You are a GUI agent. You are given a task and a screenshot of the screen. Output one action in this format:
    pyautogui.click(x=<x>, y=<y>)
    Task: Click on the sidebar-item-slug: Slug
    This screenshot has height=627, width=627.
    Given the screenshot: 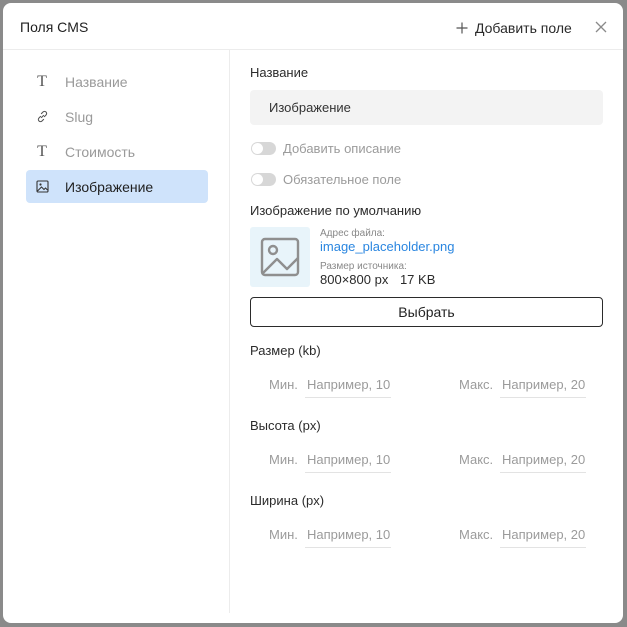 What is the action you would take?
    pyautogui.click(x=117, y=116)
    